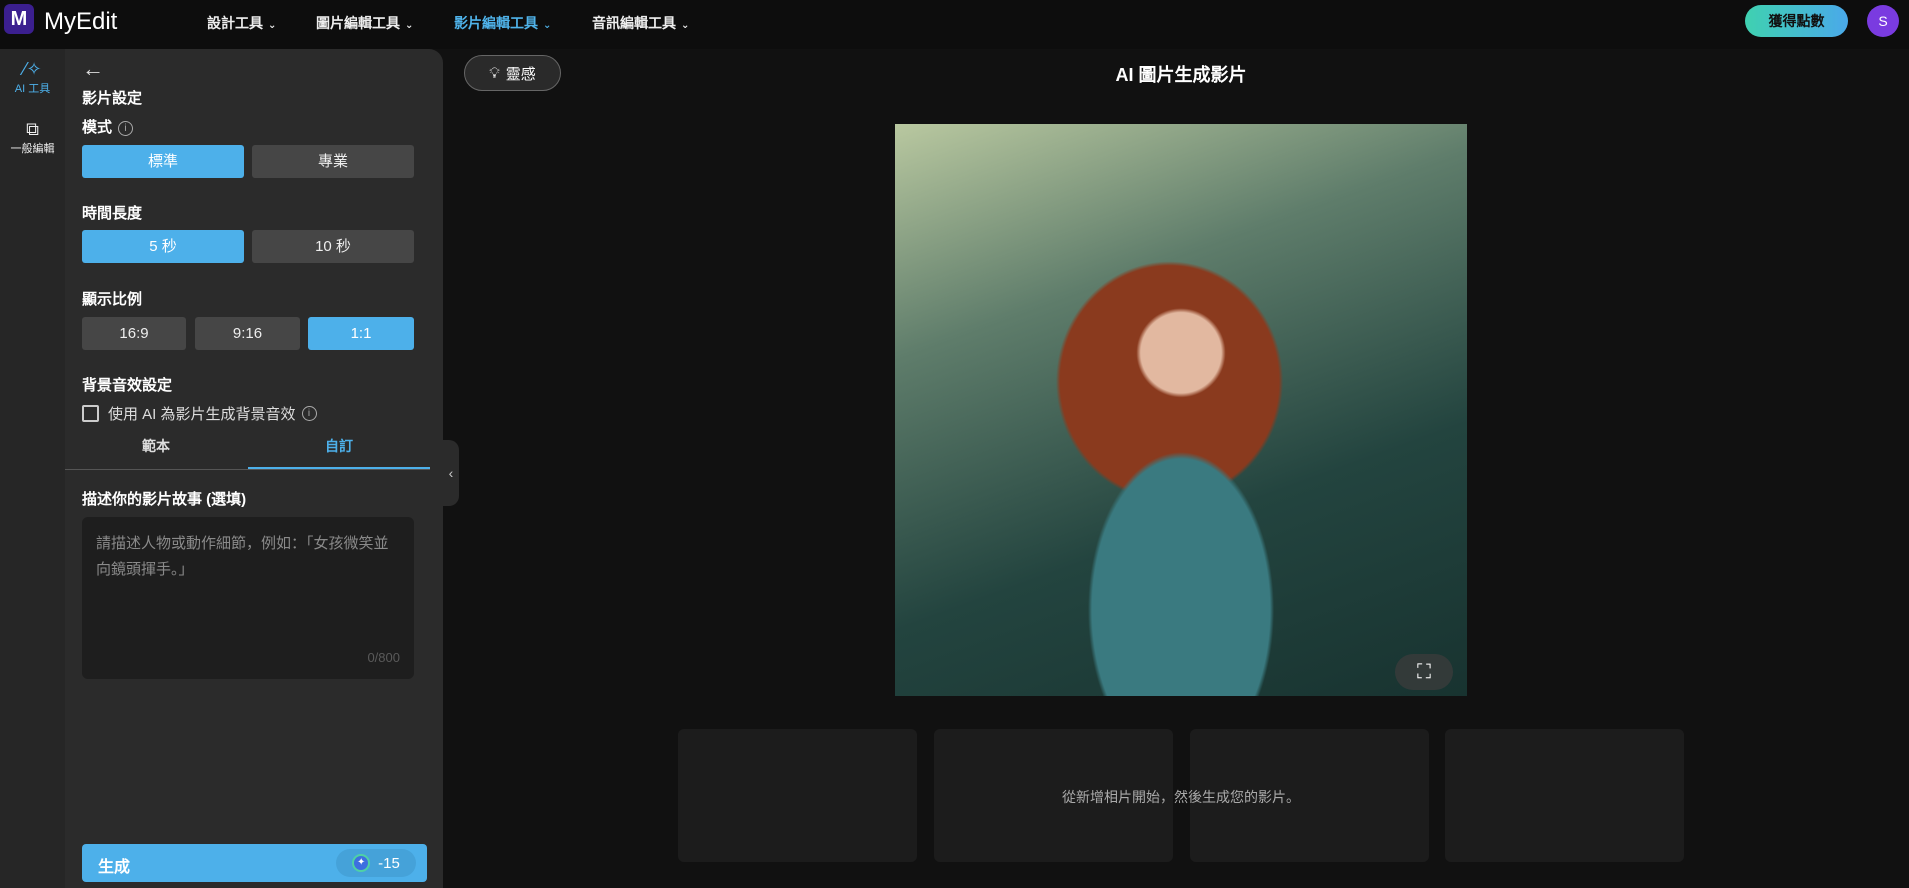 The width and height of the screenshot is (1909, 888). I want to click on generate-label: 生成, so click(114, 867).